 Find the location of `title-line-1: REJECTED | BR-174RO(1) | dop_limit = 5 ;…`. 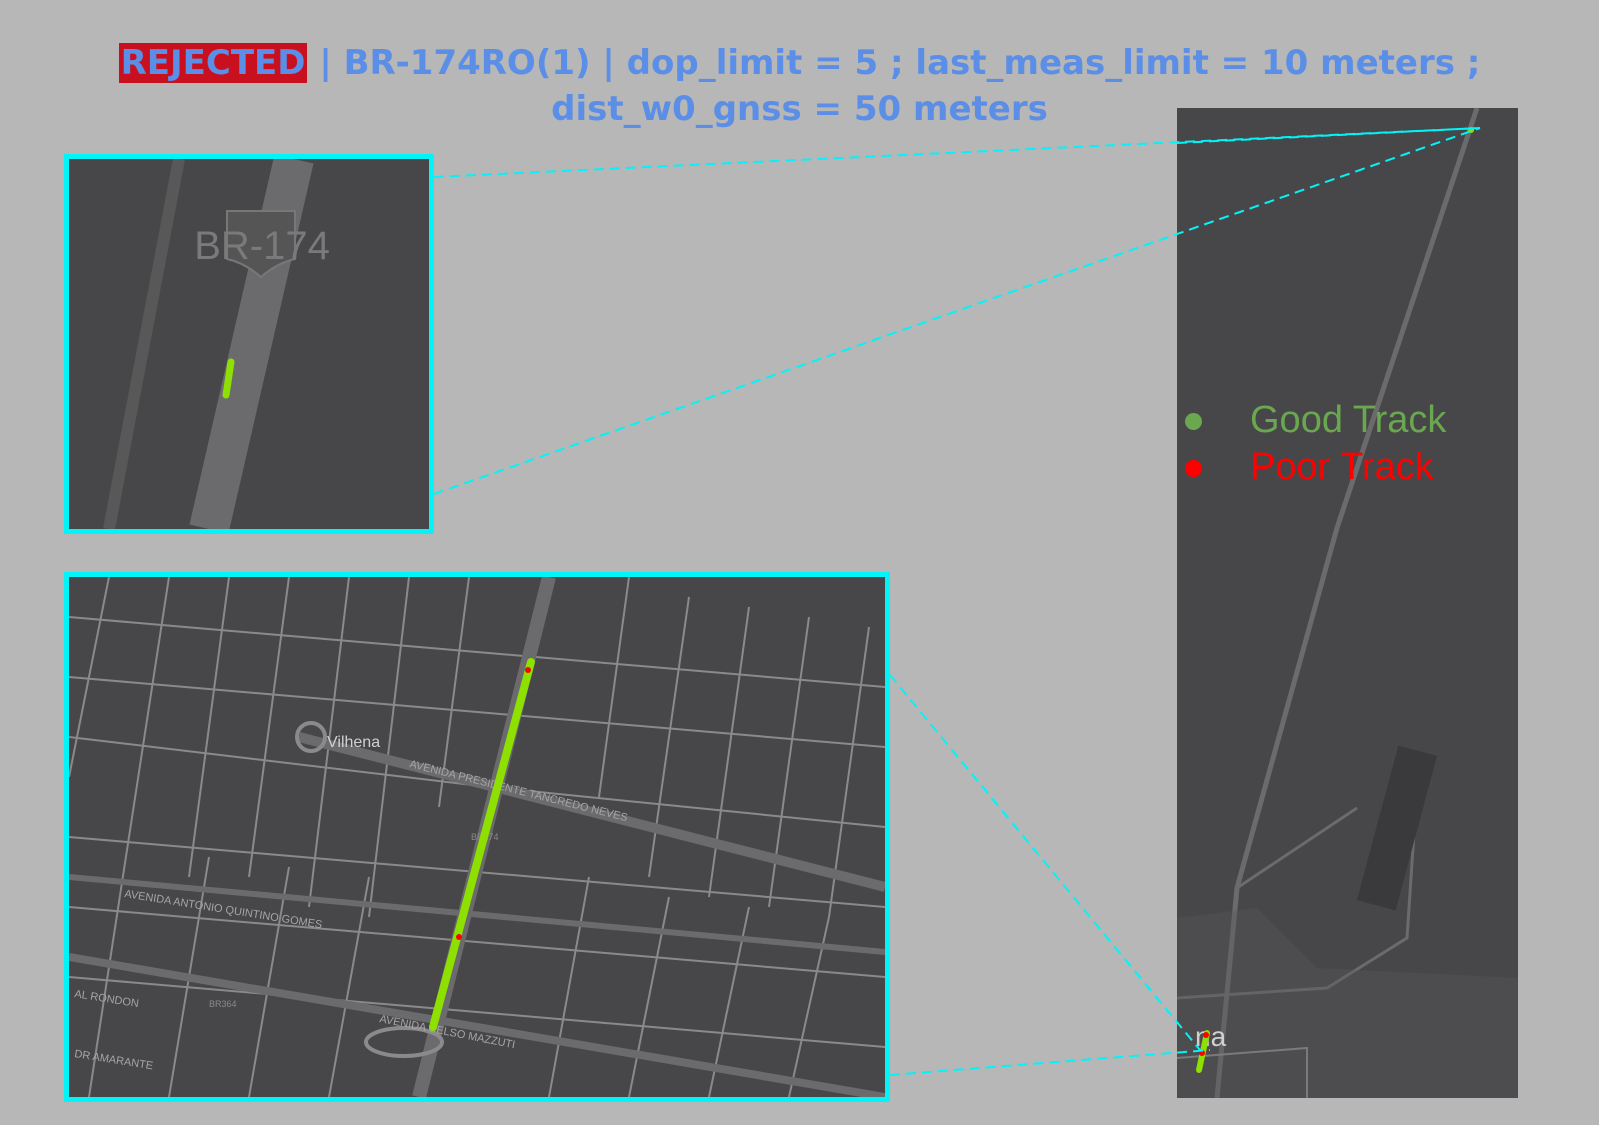

title-line-1: REJECTED | BR-174RO(1) | dop_limit = 5 ;… is located at coordinates (799, 63).